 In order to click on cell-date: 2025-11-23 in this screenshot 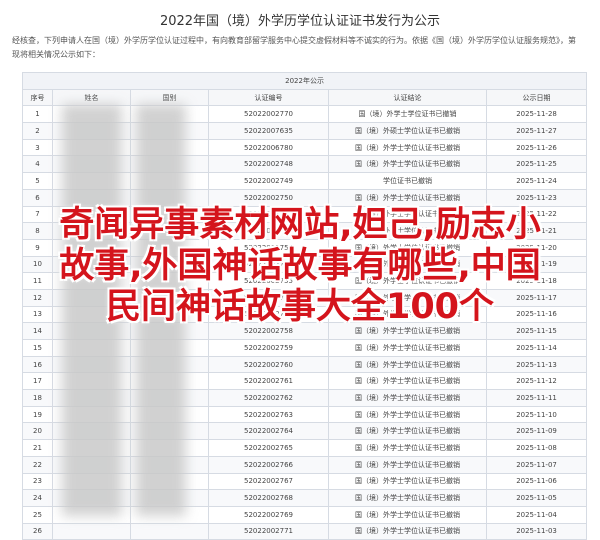, I will do `click(536, 197)`.